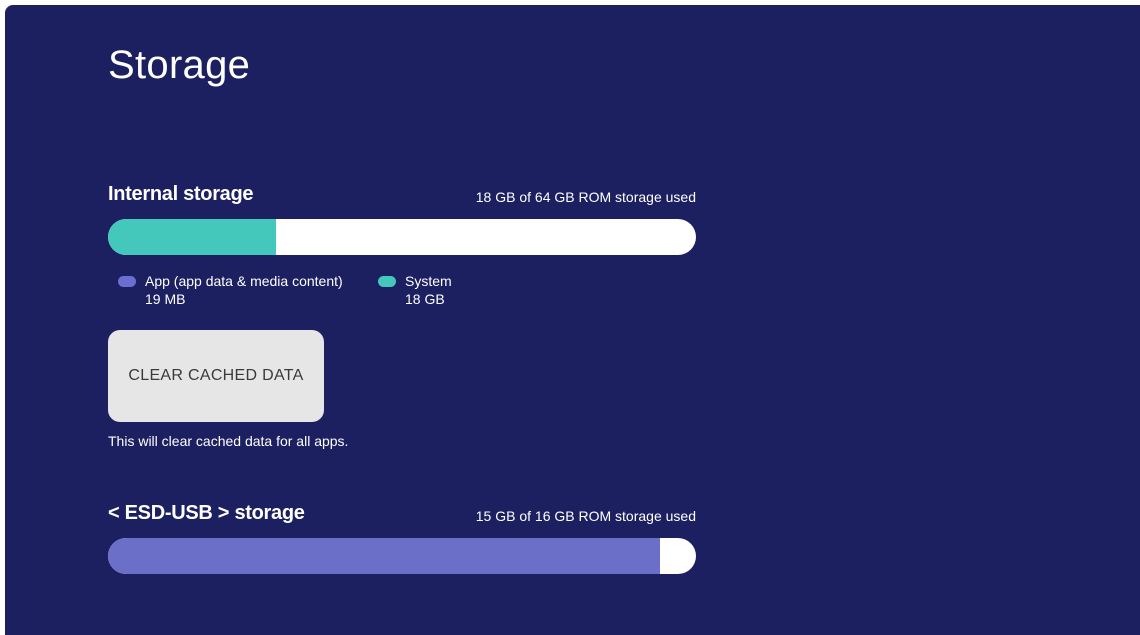 The width and height of the screenshot is (1140, 635). Describe the element at coordinates (181, 194) in the screenshot. I see `internal-storage-title: Internal storage` at that location.